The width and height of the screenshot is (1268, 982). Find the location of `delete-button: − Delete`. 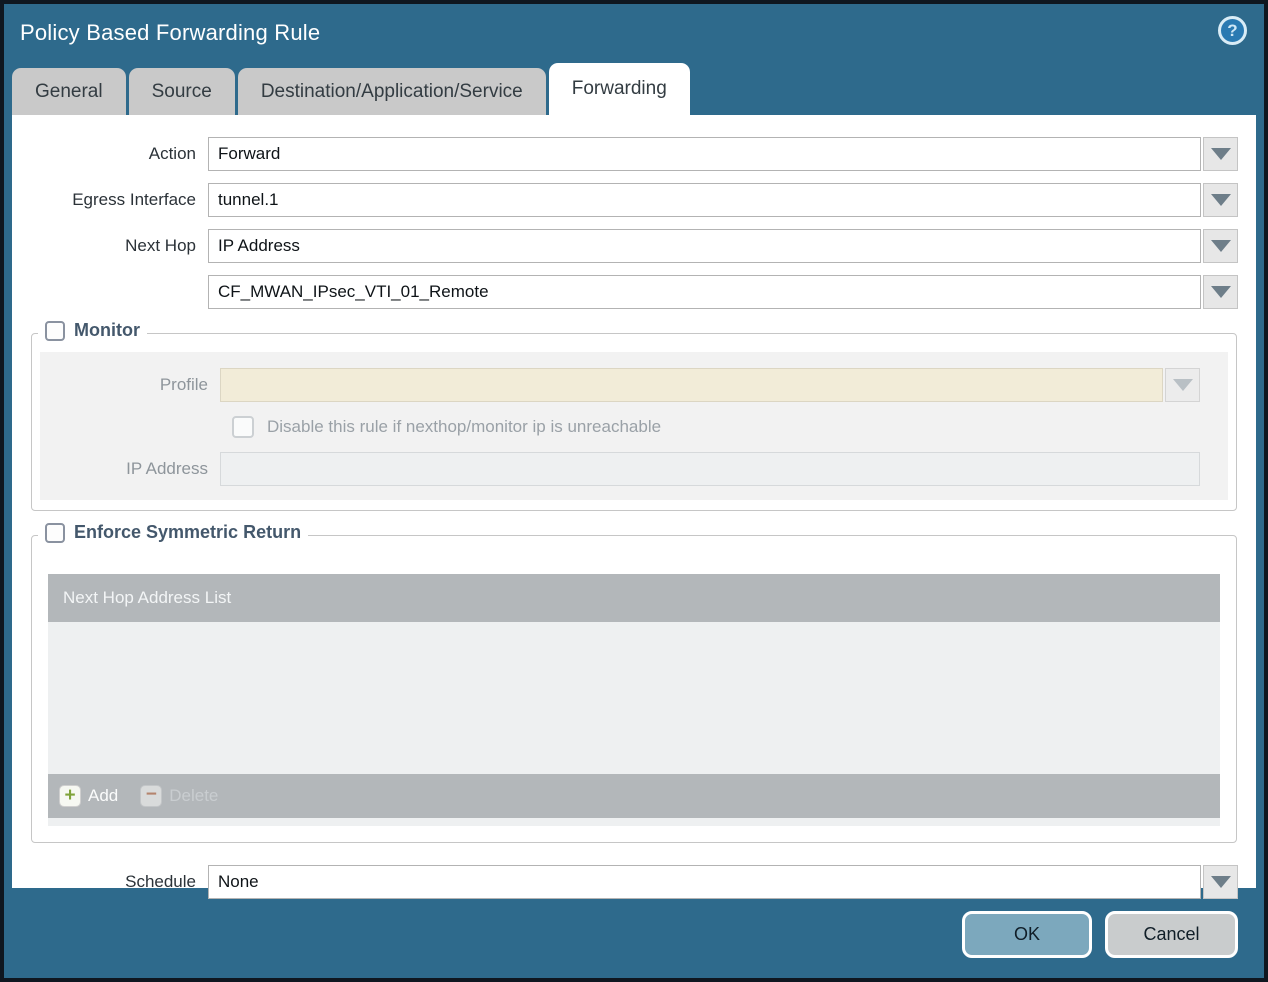

delete-button: − Delete is located at coordinates (179, 796).